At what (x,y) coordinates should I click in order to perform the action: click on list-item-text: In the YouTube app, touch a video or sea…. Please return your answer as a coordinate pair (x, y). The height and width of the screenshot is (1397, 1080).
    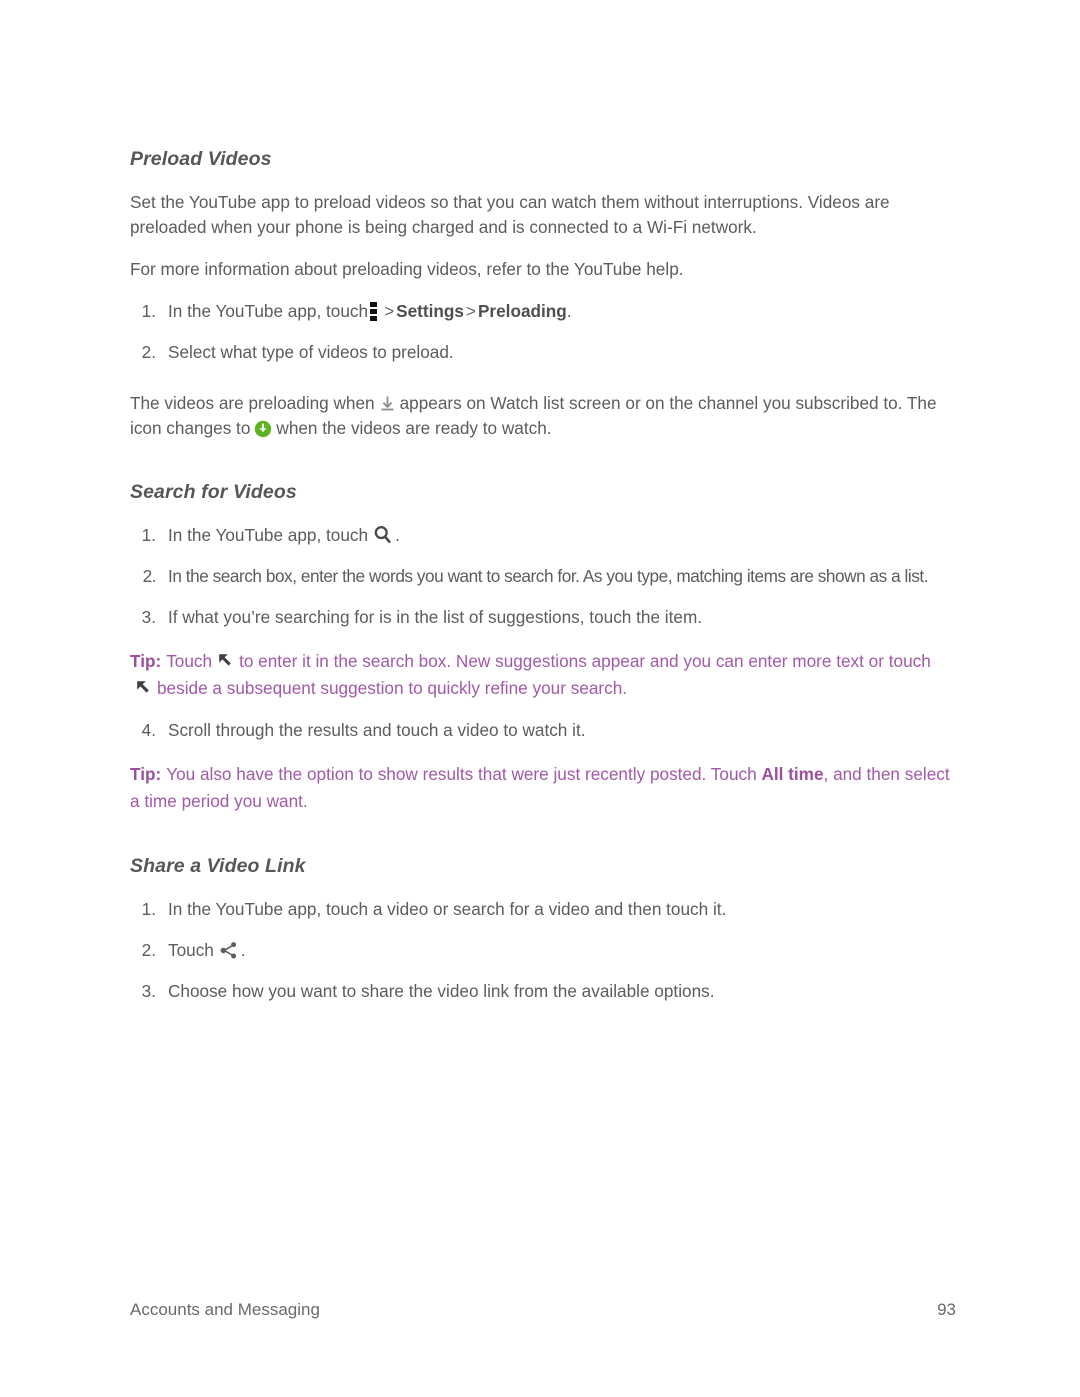
    Looking at the image, I should click on (447, 909).